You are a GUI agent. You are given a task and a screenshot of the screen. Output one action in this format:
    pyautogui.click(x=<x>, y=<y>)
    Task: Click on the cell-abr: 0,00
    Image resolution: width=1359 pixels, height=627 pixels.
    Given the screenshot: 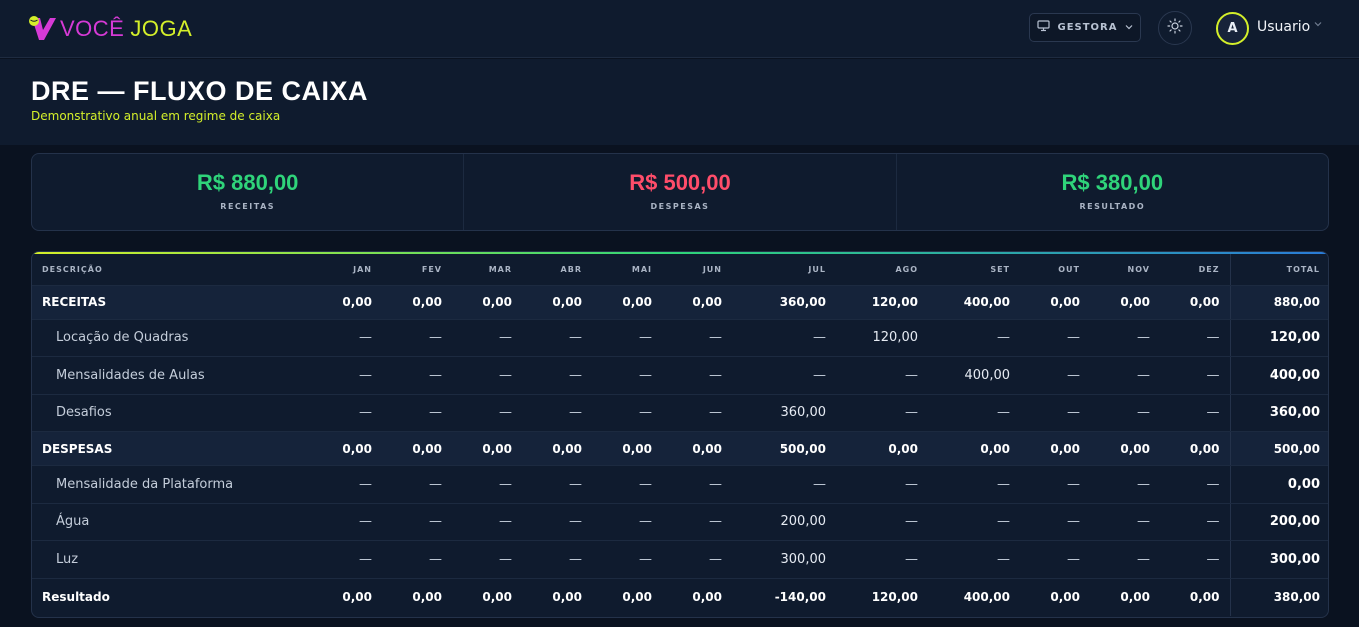 What is the action you would take?
    pyautogui.click(x=557, y=448)
    